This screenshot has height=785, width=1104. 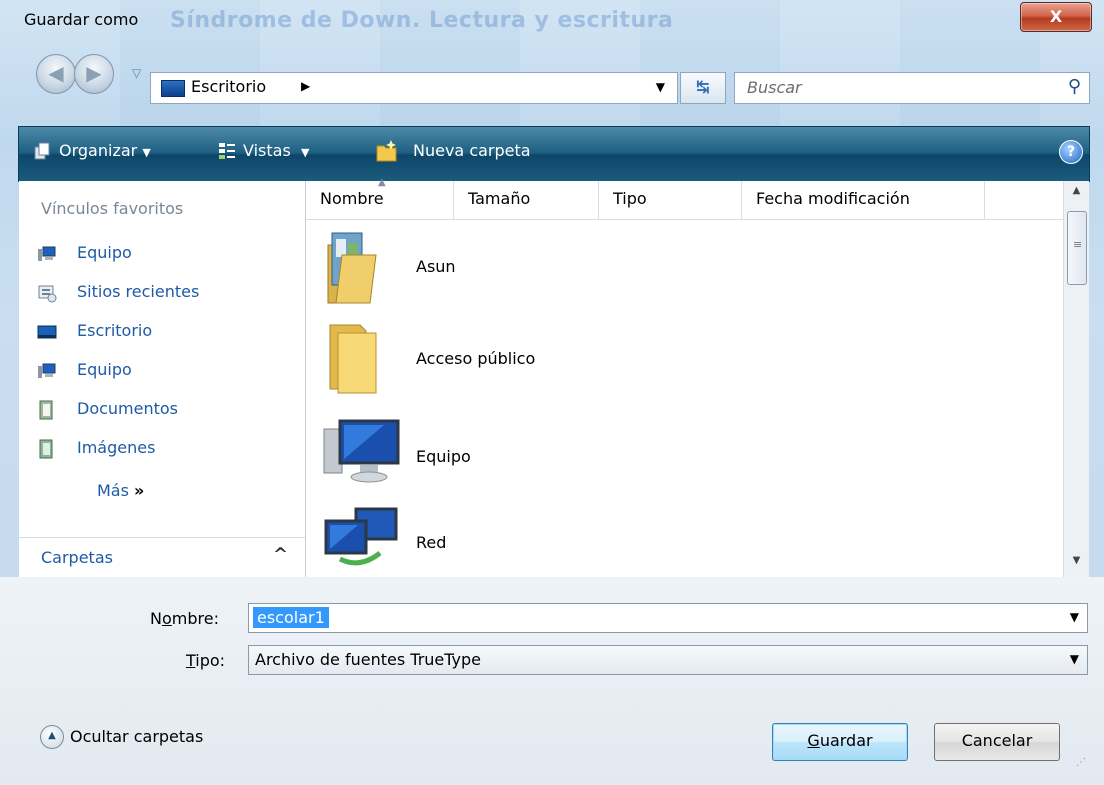 What do you see at coordinates (833, 198) in the screenshot?
I see `column-header-label: Fecha modificación` at bounding box center [833, 198].